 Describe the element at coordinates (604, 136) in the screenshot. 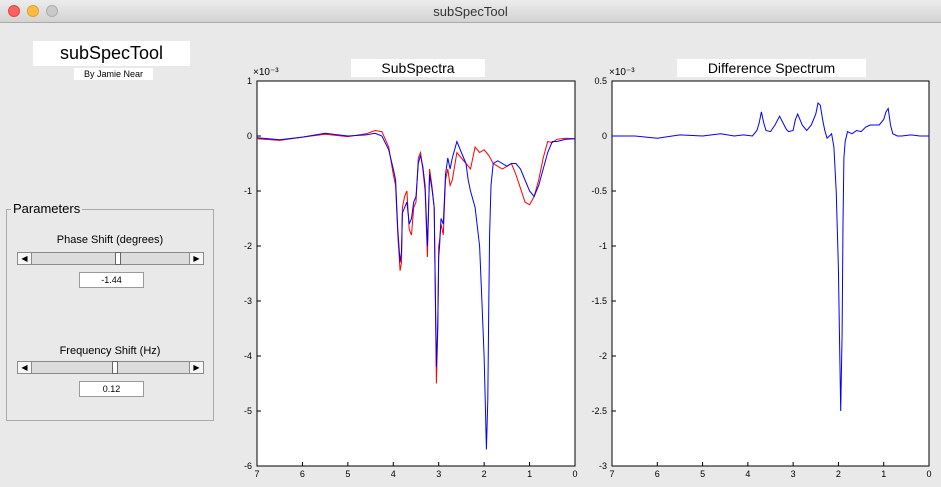

I see `difference-spectrum-y-tick-label: 0` at that location.